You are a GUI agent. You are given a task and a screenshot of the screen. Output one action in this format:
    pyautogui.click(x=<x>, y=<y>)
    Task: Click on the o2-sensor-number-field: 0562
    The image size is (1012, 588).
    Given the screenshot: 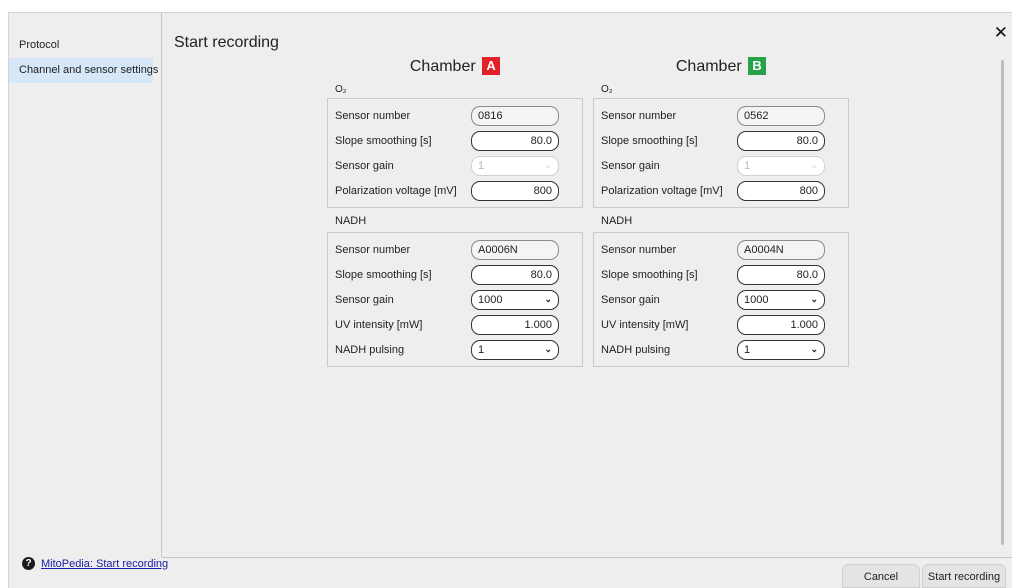 What is the action you would take?
    pyautogui.click(x=781, y=115)
    